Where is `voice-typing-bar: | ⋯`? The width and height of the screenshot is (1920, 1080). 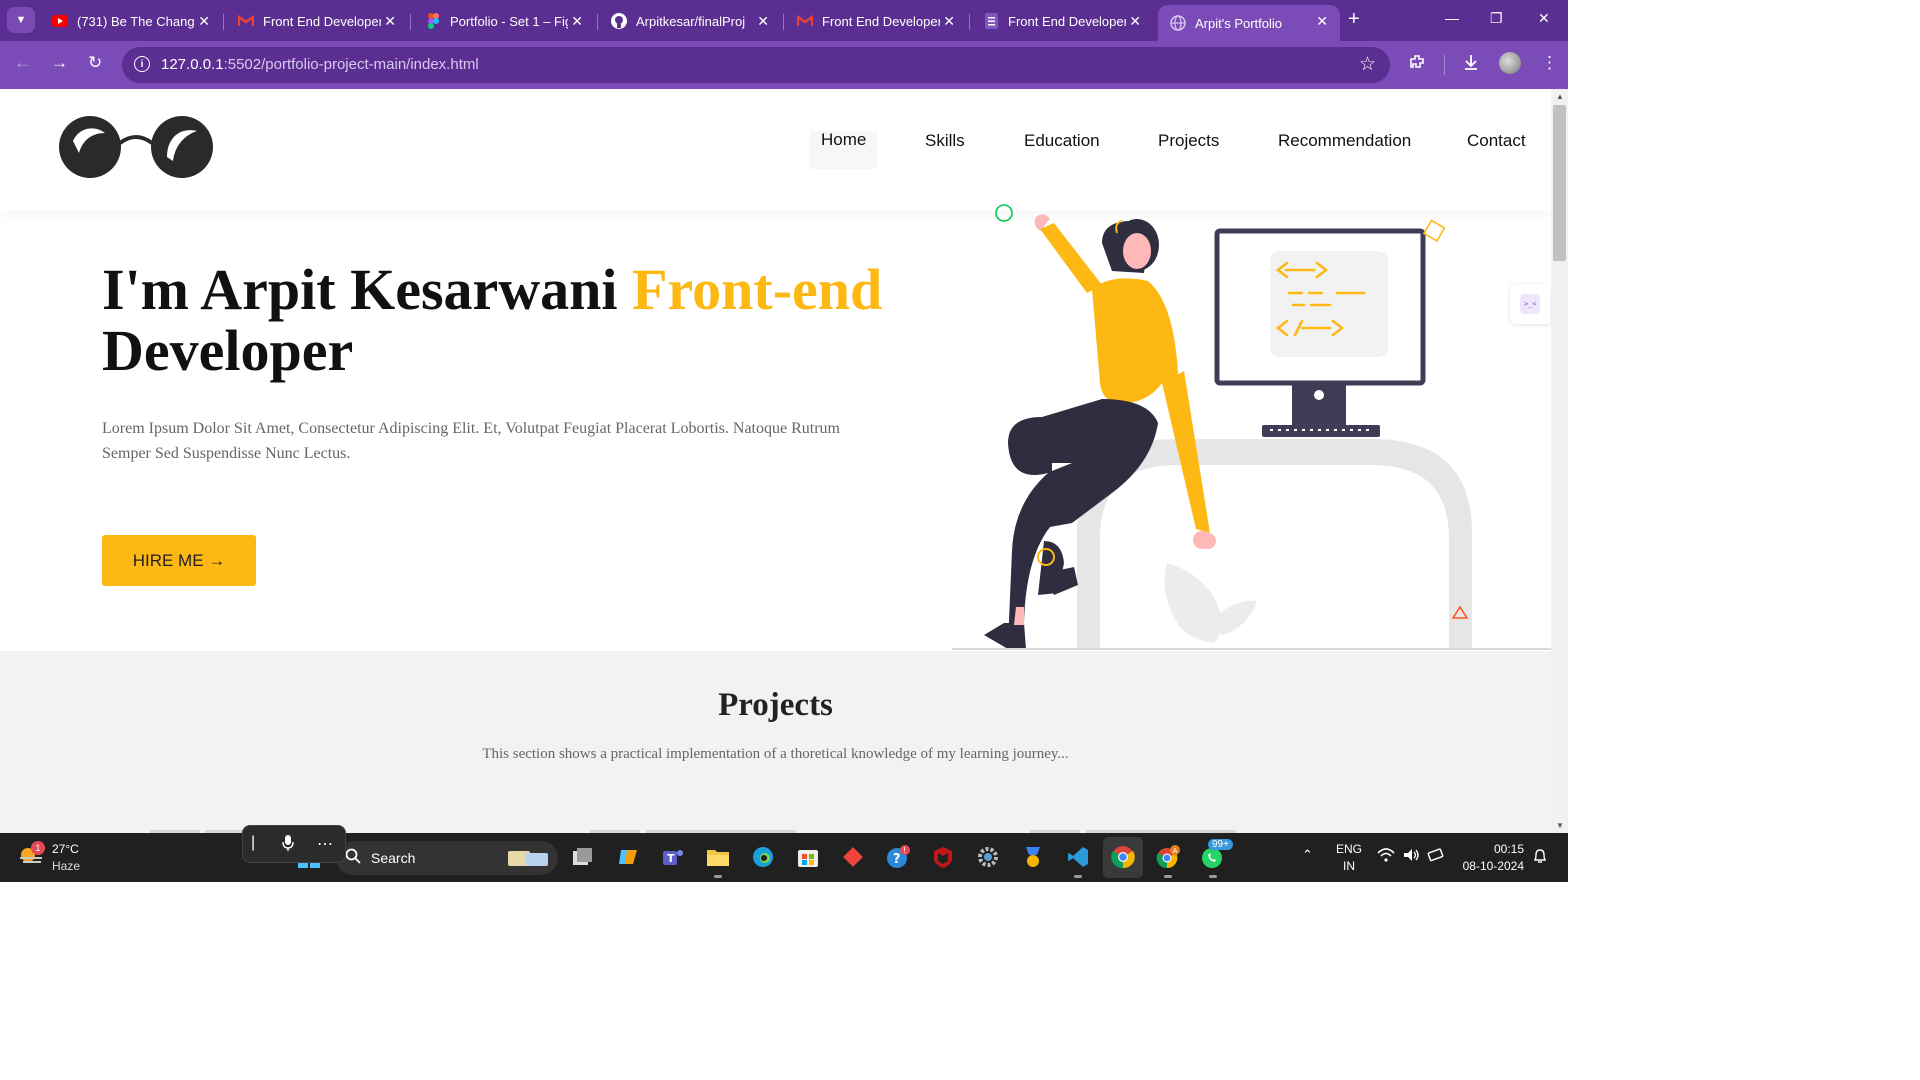
voice-typing-bar: | ⋯ is located at coordinates (294, 844).